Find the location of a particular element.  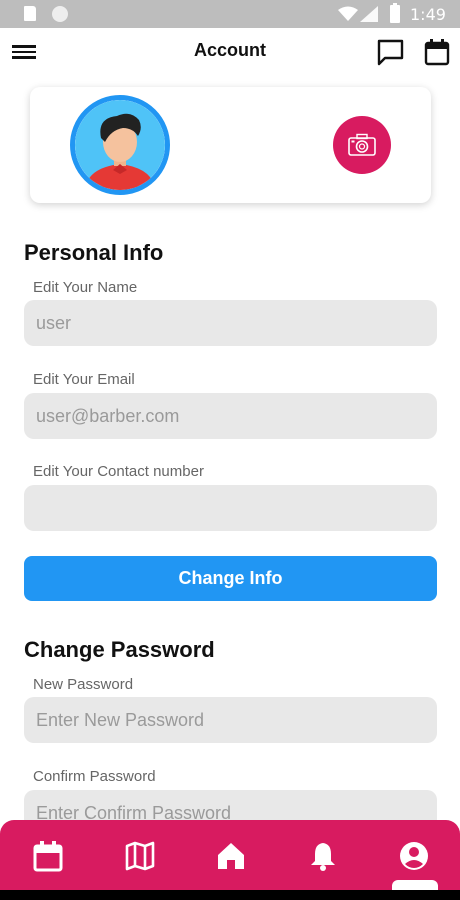

wifi-icon is located at coordinates (348, 13).